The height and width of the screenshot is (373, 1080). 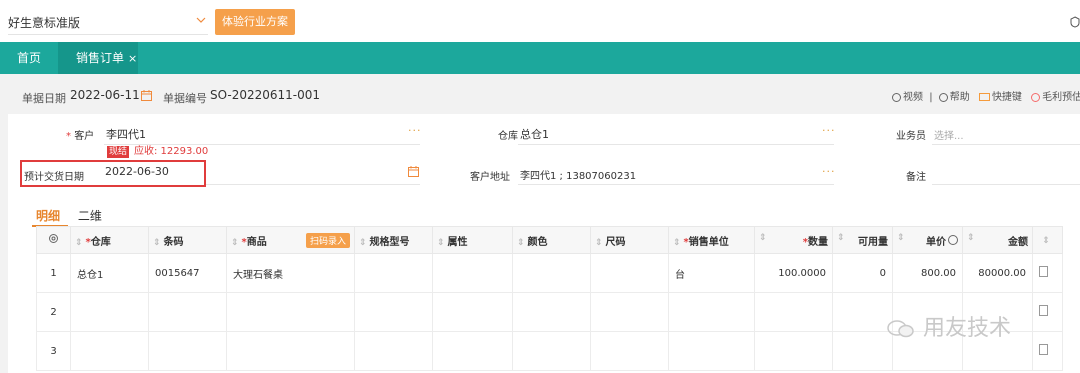 I want to click on customer-more-icon: ···, so click(x=415, y=130).